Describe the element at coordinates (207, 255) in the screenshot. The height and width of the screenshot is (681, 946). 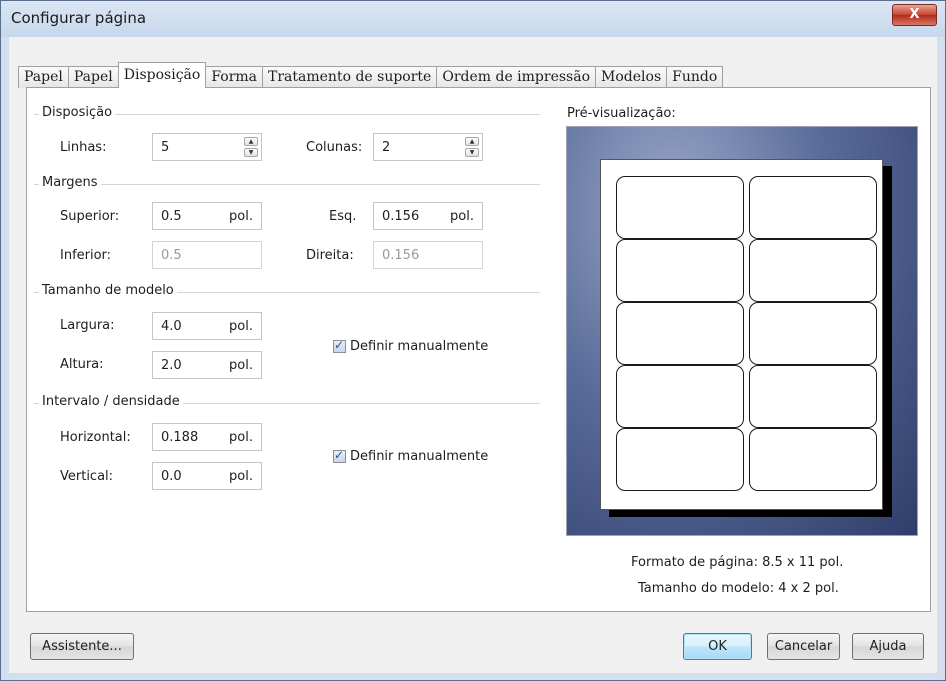
I see `bottom-margin-input: 0.5` at that location.